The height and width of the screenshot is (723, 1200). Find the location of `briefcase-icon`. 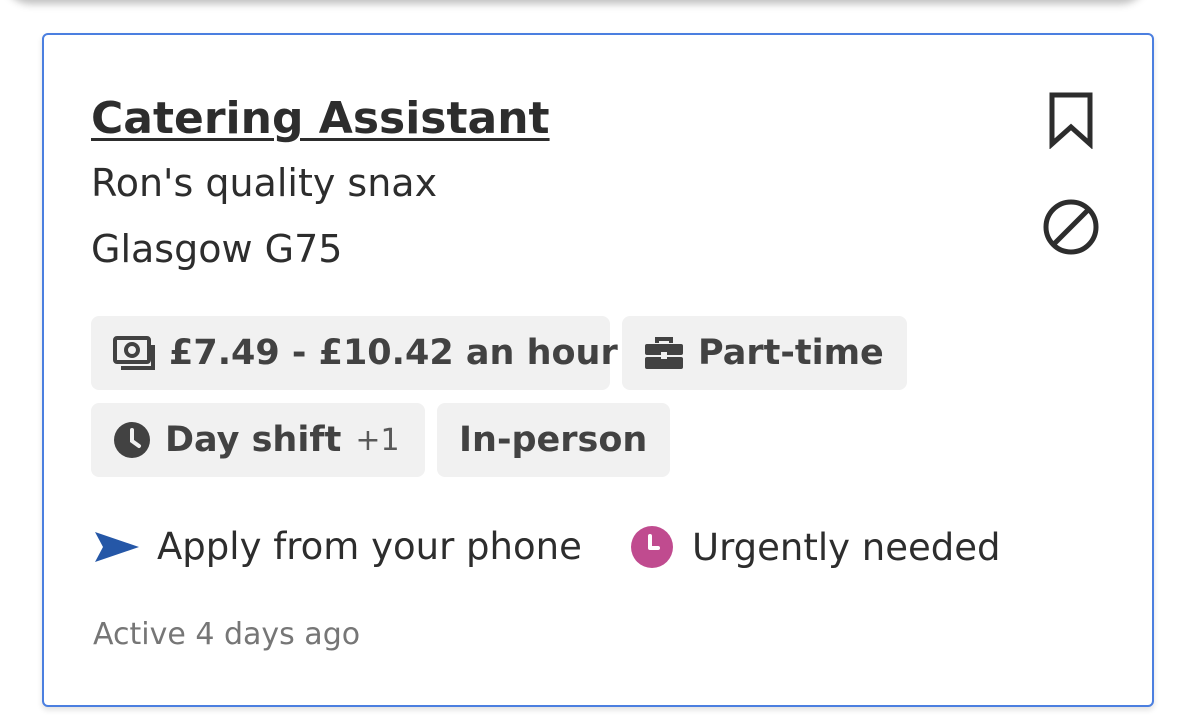

briefcase-icon is located at coordinates (664, 353).